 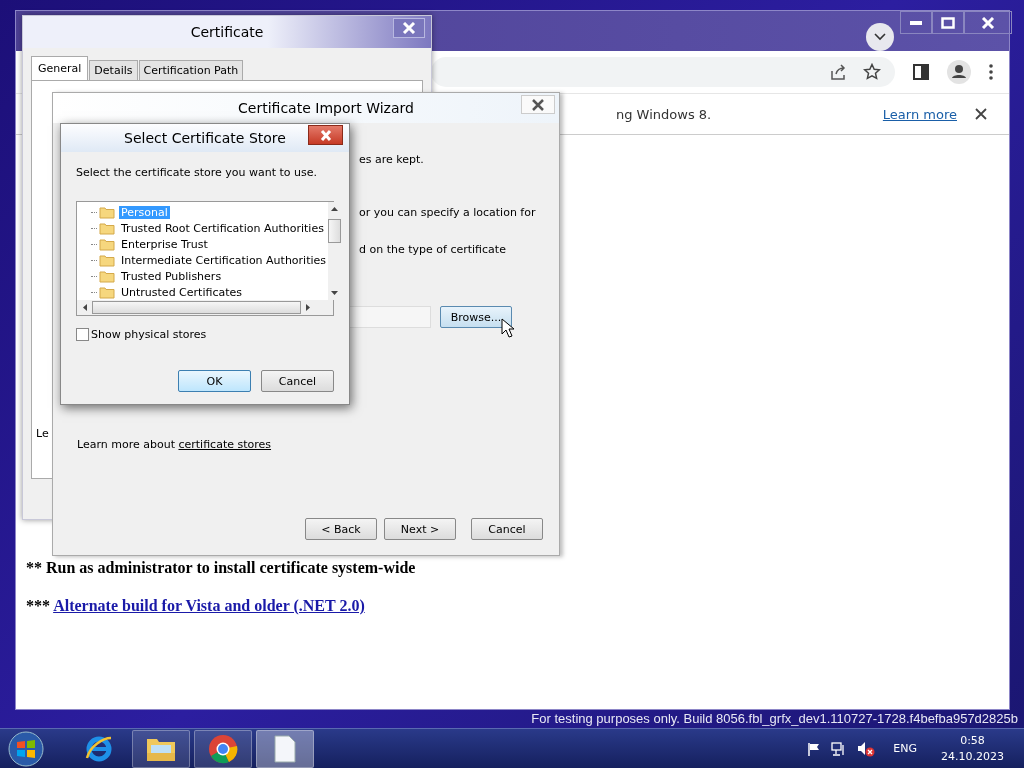 I want to click on cursor-icon, so click(x=508, y=328).